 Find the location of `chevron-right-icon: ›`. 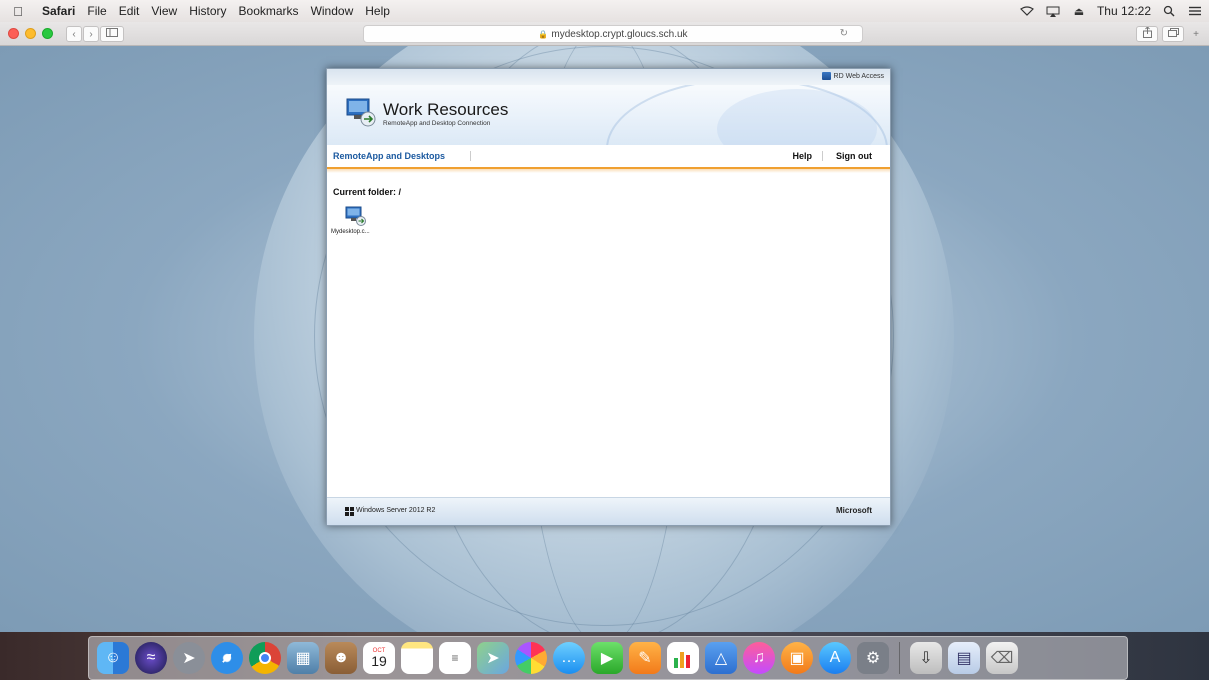

chevron-right-icon: › is located at coordinates (91, 34).